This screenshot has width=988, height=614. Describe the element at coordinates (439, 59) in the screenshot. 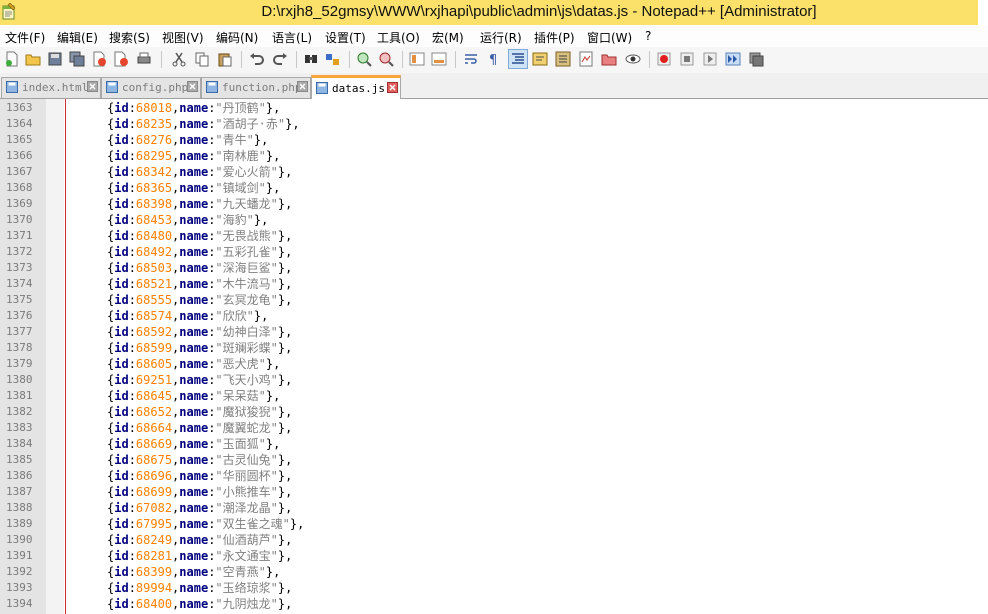

I see `sync-horizontal-icon` at that location.